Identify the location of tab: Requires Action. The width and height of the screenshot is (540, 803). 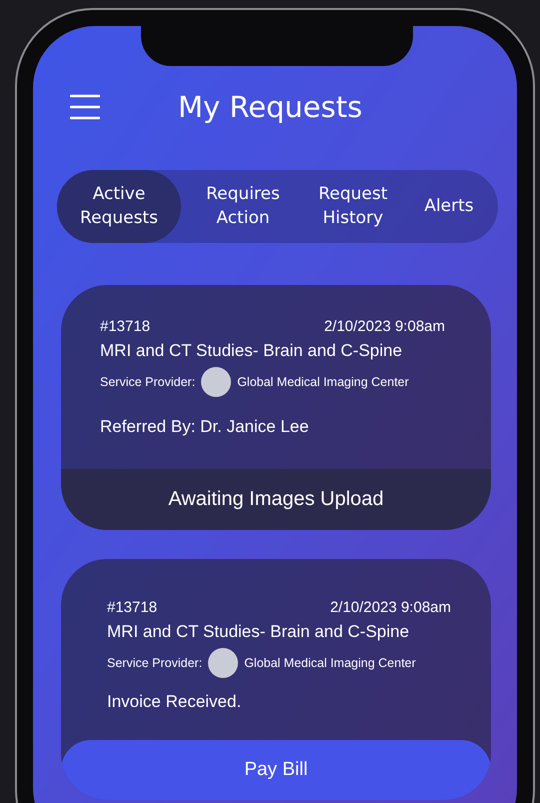
(243, 206).